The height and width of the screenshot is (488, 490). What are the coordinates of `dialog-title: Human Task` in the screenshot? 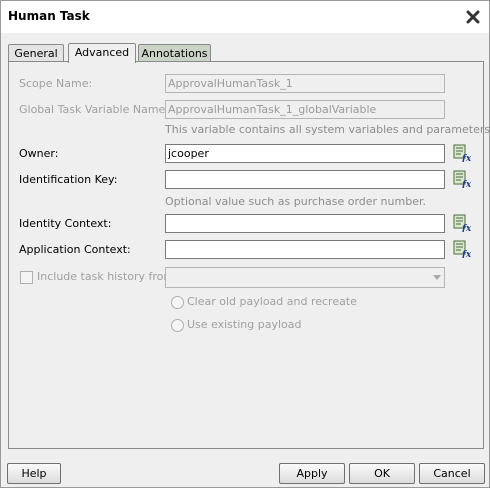 It's located at (49, 16).